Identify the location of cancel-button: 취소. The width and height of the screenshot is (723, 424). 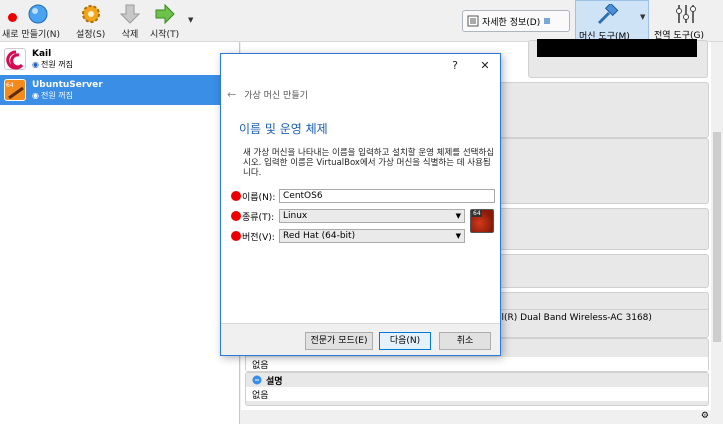
(465, 341).